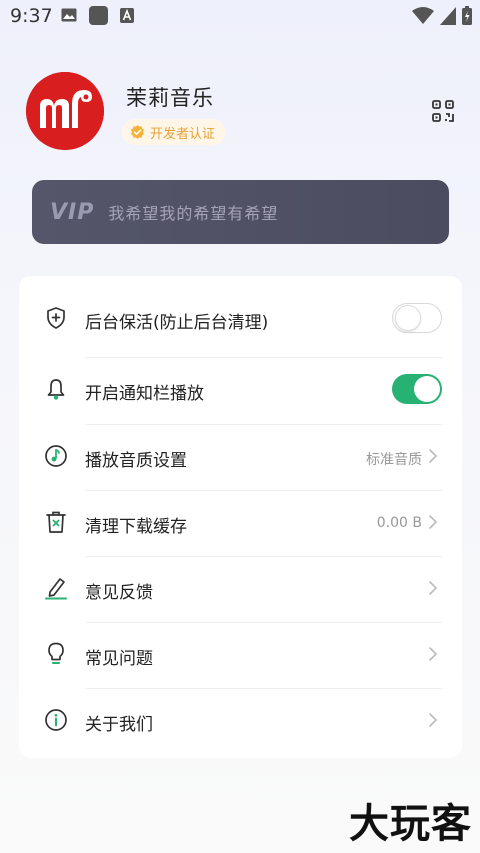  What do you see at coordinates (467, 15) in the screenshot?
I see `battery-icon` at bounding box center [467, 15].